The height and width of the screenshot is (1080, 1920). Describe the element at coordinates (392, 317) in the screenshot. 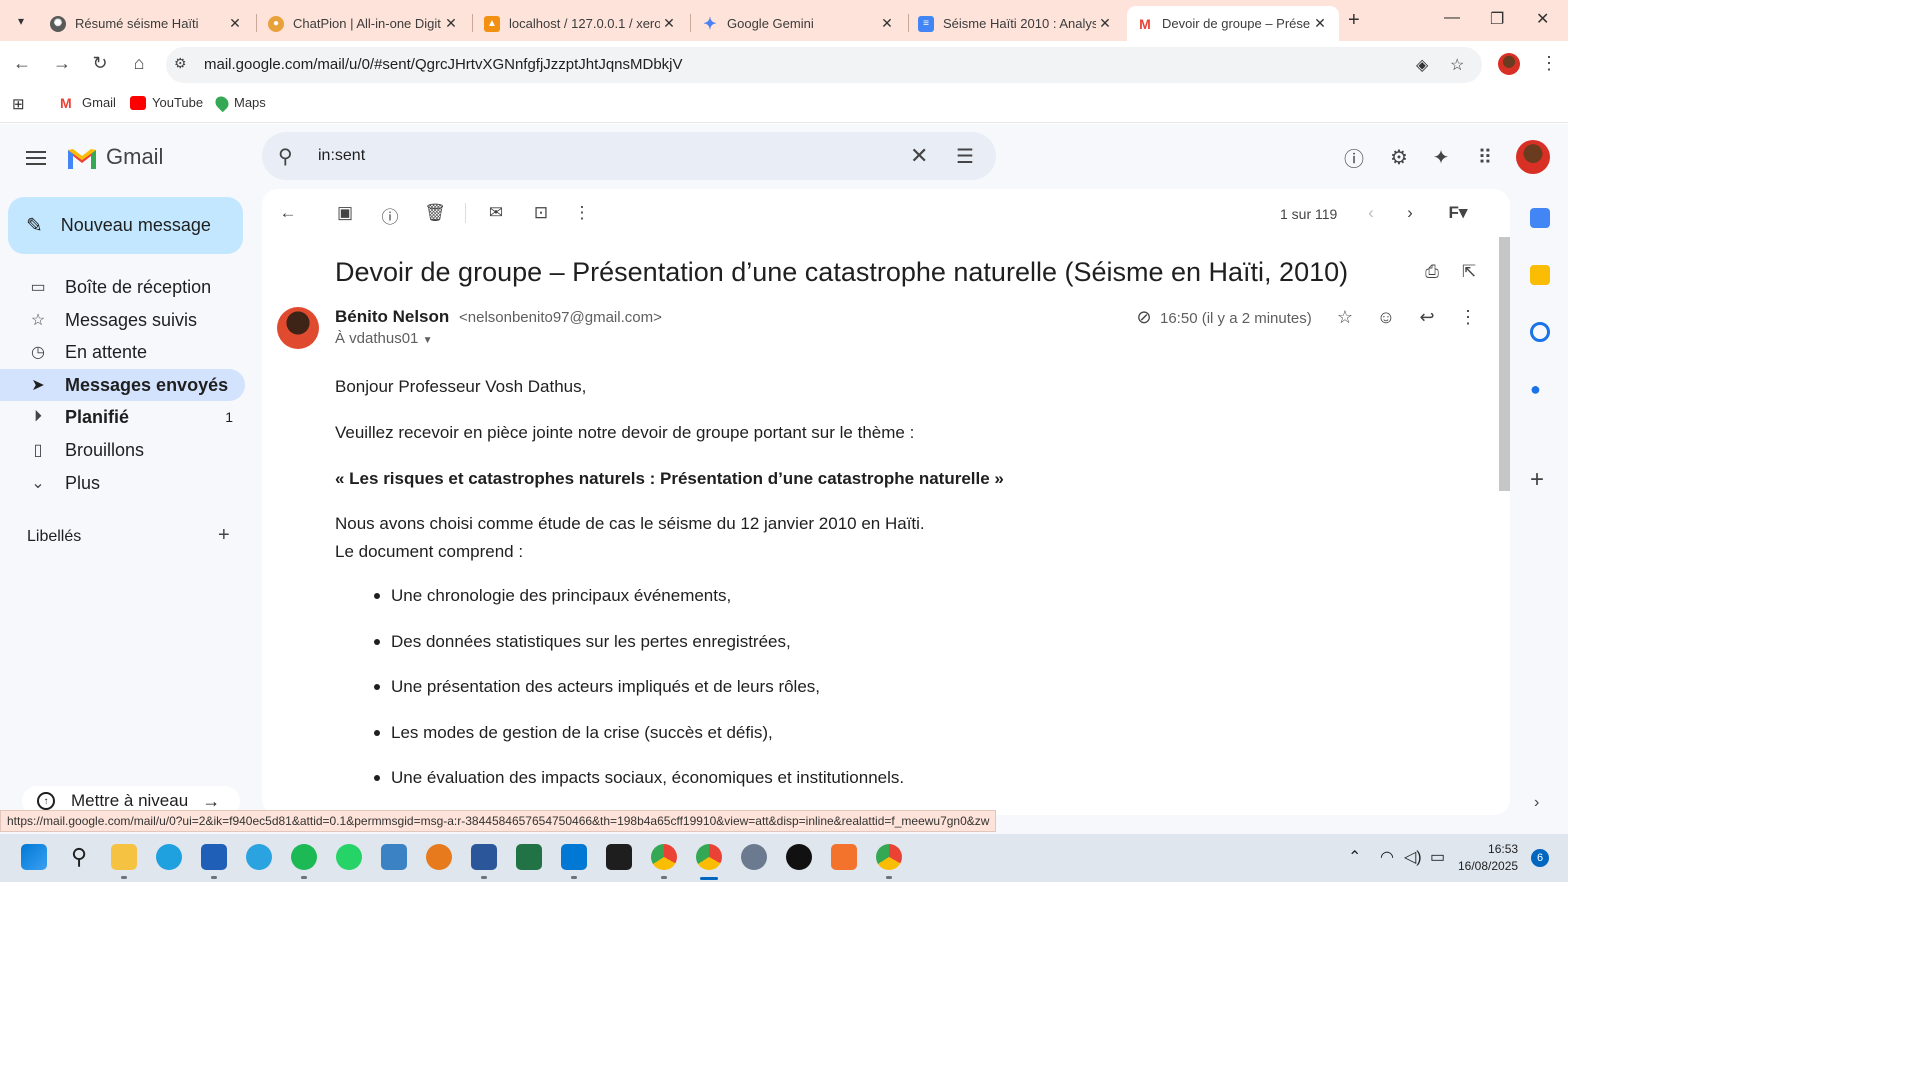

I see `sender-name: Bénito Nelson` at that location.